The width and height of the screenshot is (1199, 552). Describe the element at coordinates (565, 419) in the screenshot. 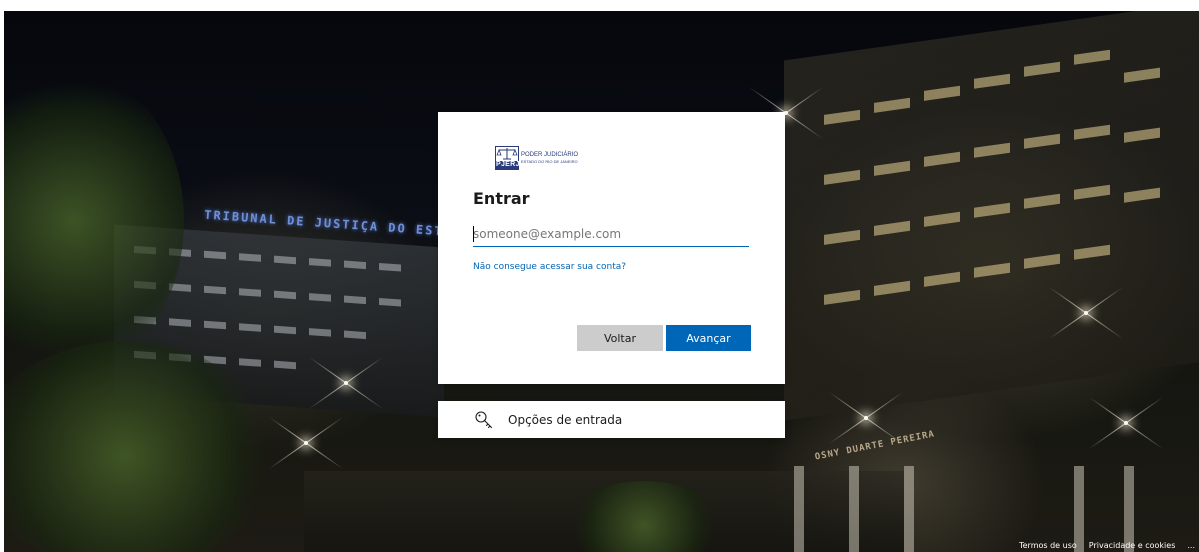

I see `signin-options-label: Opções de entrada` at that location.